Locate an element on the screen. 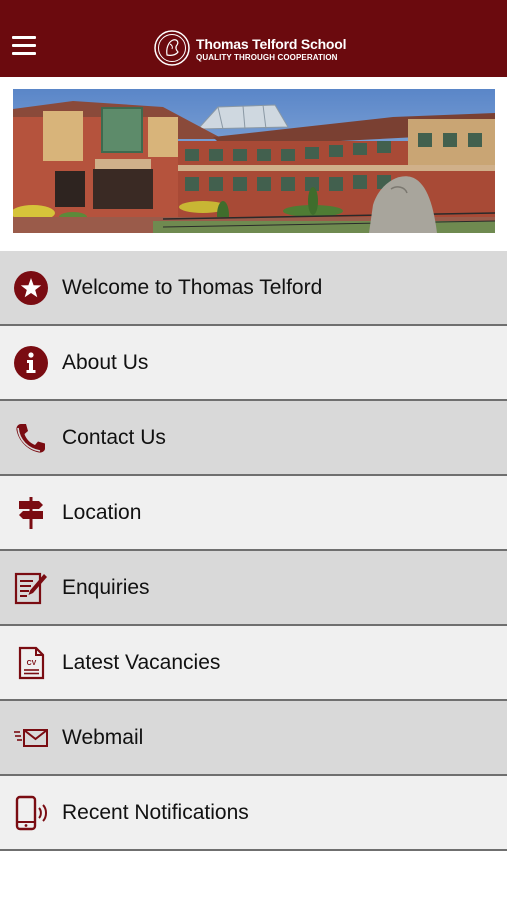 Image resolution: width=507 pixels, height=900 pixels. svg-text: CV is located at coordinates (32, 663).